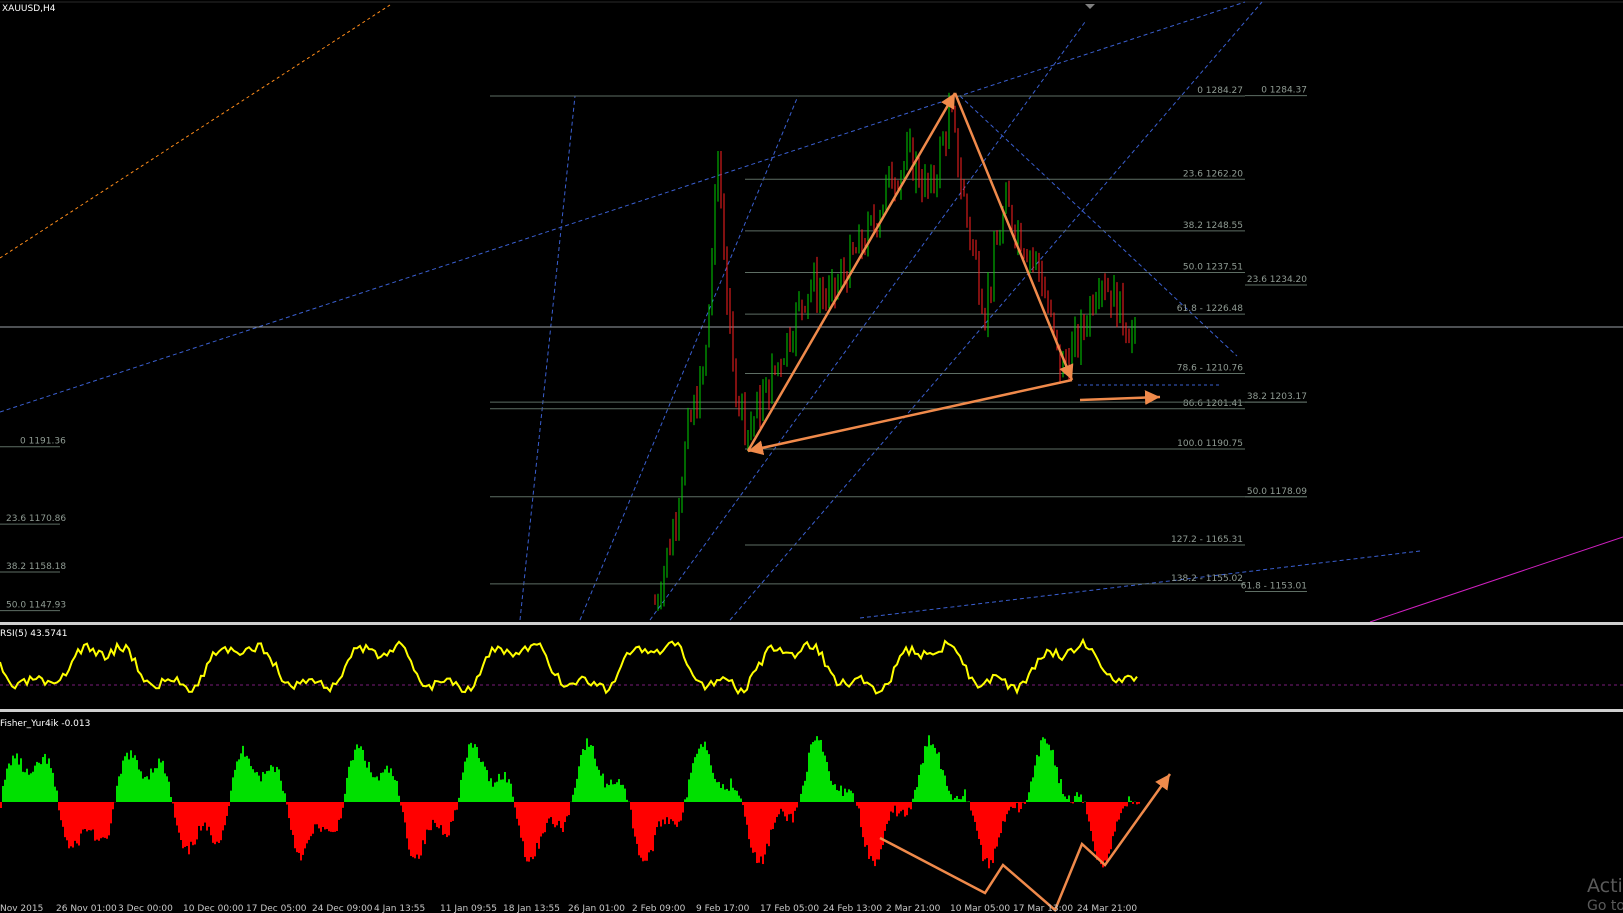 The width and height of the screenshot is (1623, 913). Describe the element at coordinates (1213, 174) in the screenshot. I see `fib-label: 23.6 1262.20` at that location.